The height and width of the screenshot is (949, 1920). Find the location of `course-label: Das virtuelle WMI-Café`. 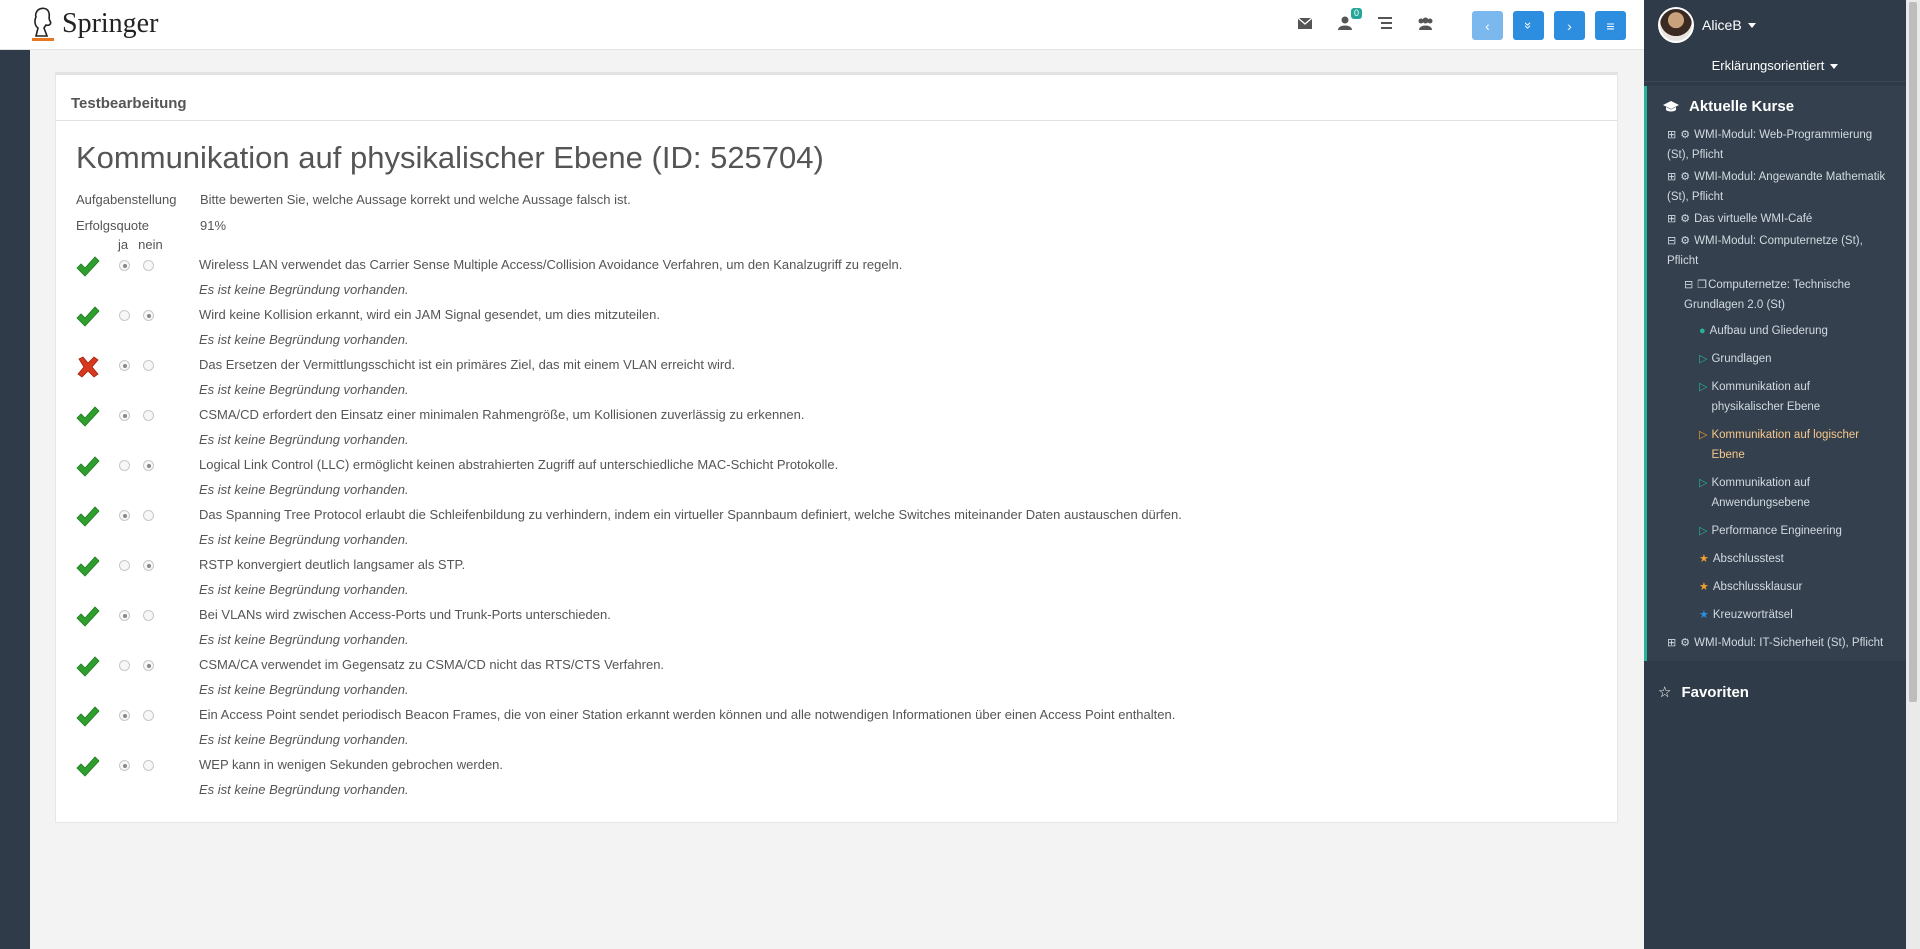

course-label: Das virtuelle WMI-Café is located at coordinates (1753, 219).